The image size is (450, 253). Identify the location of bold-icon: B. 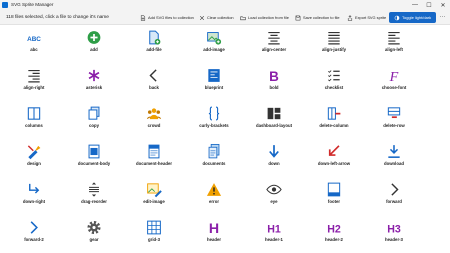
(274, 76).